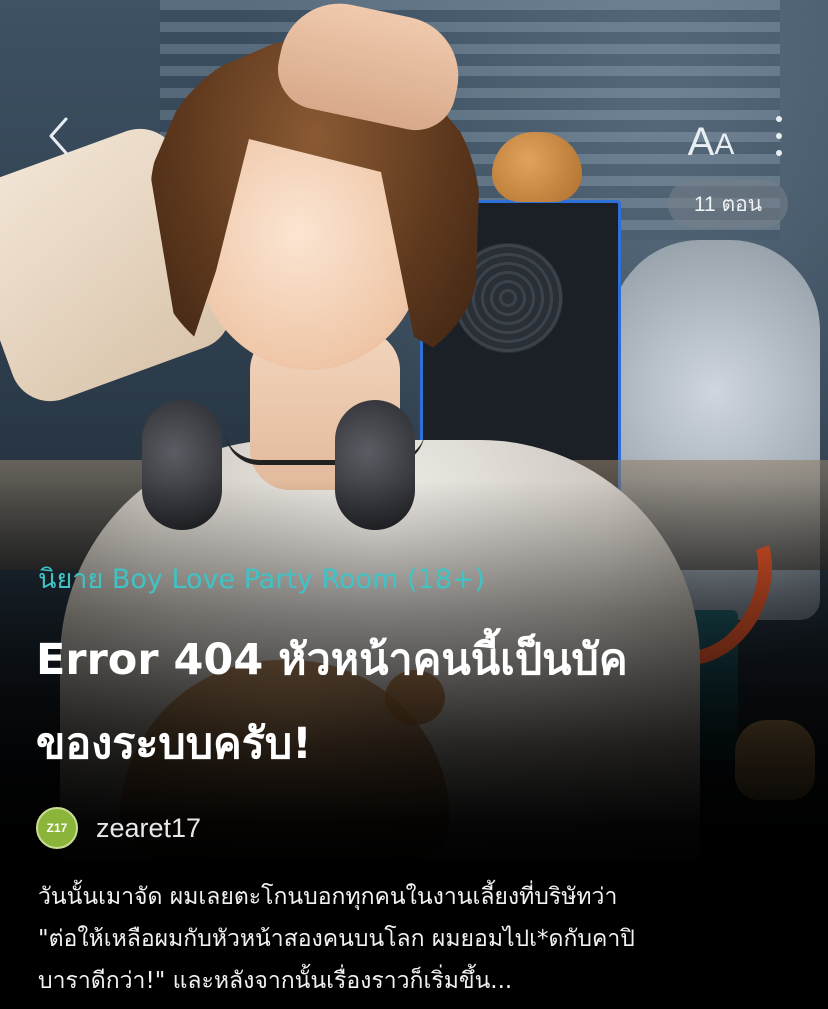 The height and width of the screenshot is (1009, 828). Describe the element at coordinates (57, 828) in the screenshot. I see `avatar: Z17` at that location.